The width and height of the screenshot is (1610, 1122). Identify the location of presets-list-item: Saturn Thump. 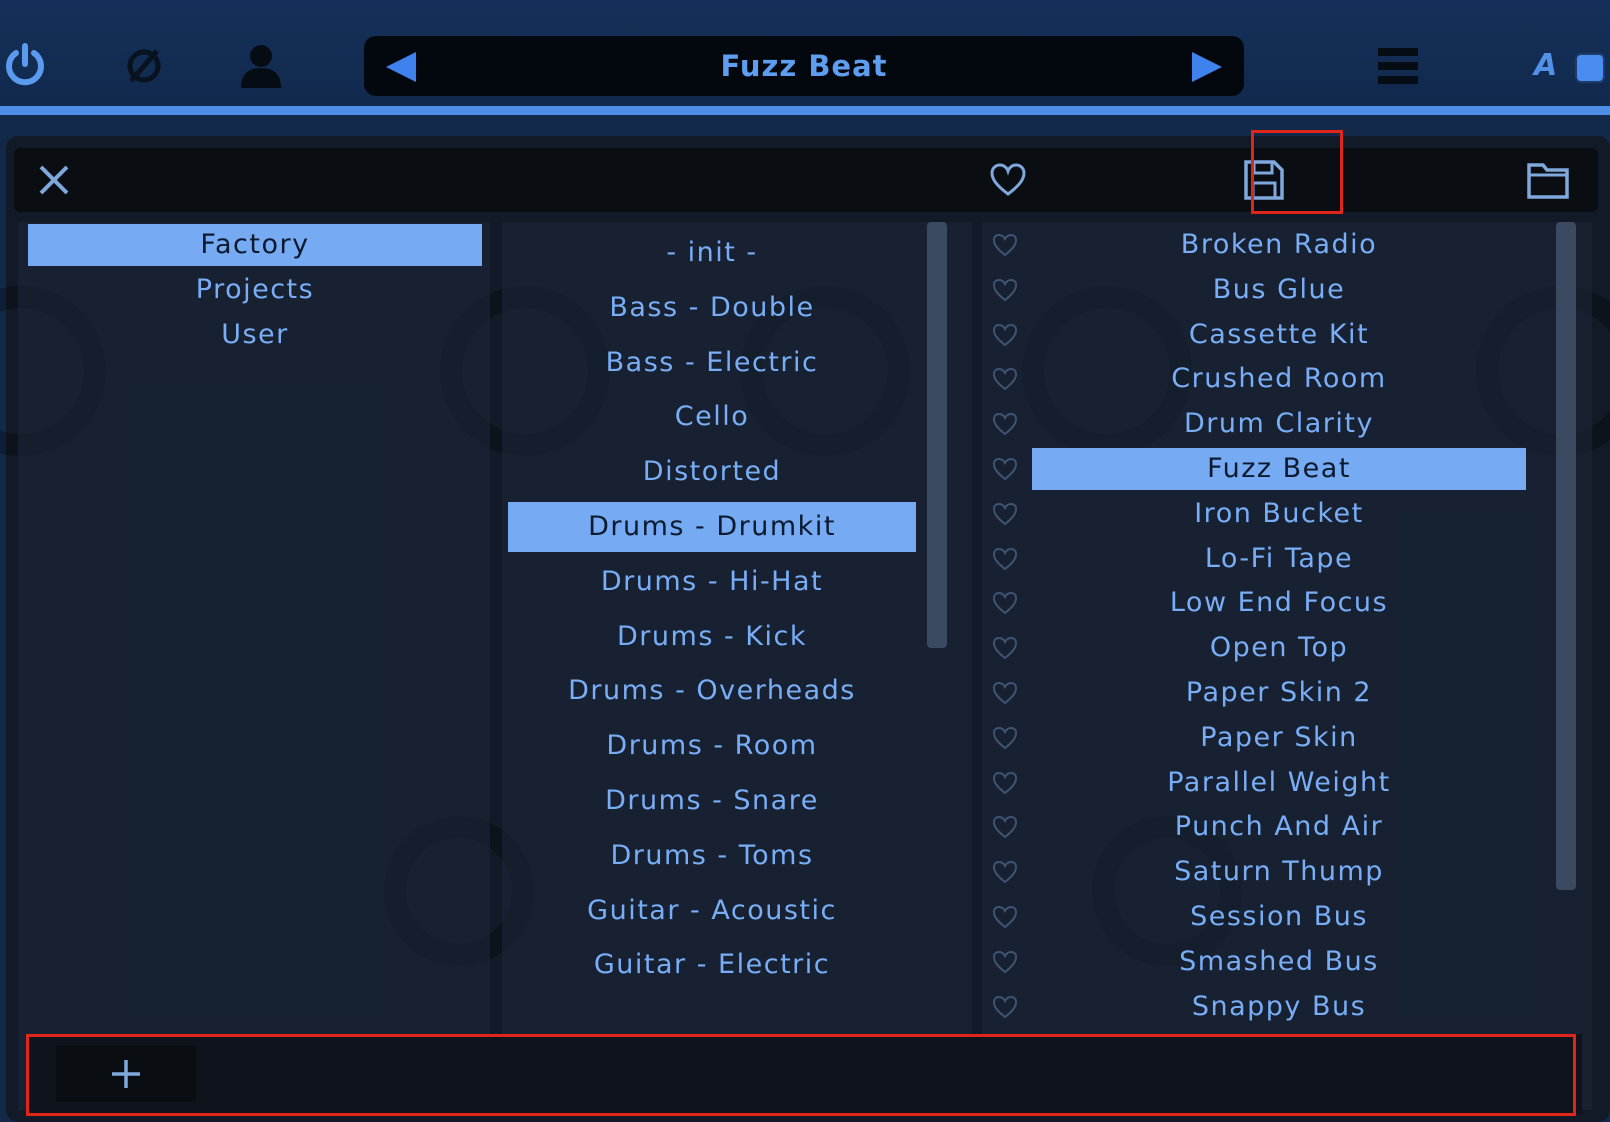
(1279, 872).